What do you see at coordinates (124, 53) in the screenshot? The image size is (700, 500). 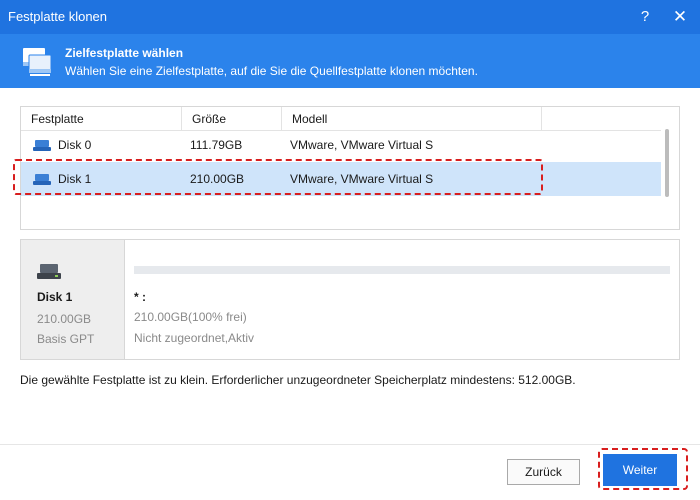 I see `step-title: Zielfestplatte wählen` at bounding box center [124, 53].